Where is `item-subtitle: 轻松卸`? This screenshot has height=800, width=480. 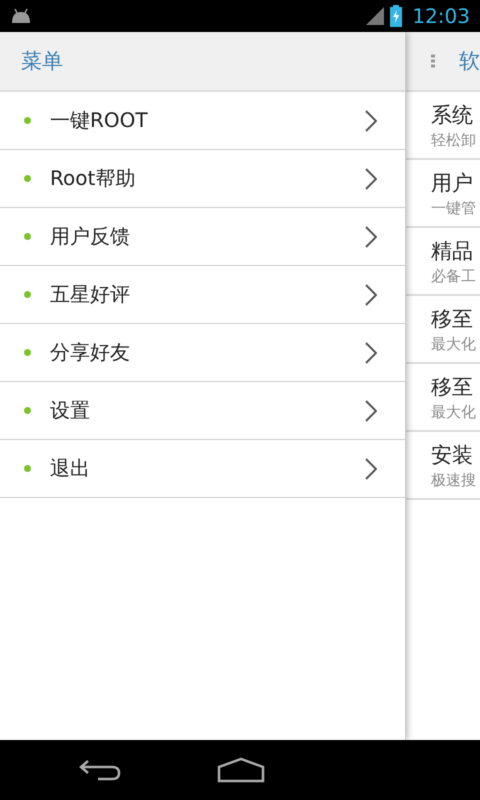 item-subtitle: 轻松卸 is located at coordinates (454, 140).